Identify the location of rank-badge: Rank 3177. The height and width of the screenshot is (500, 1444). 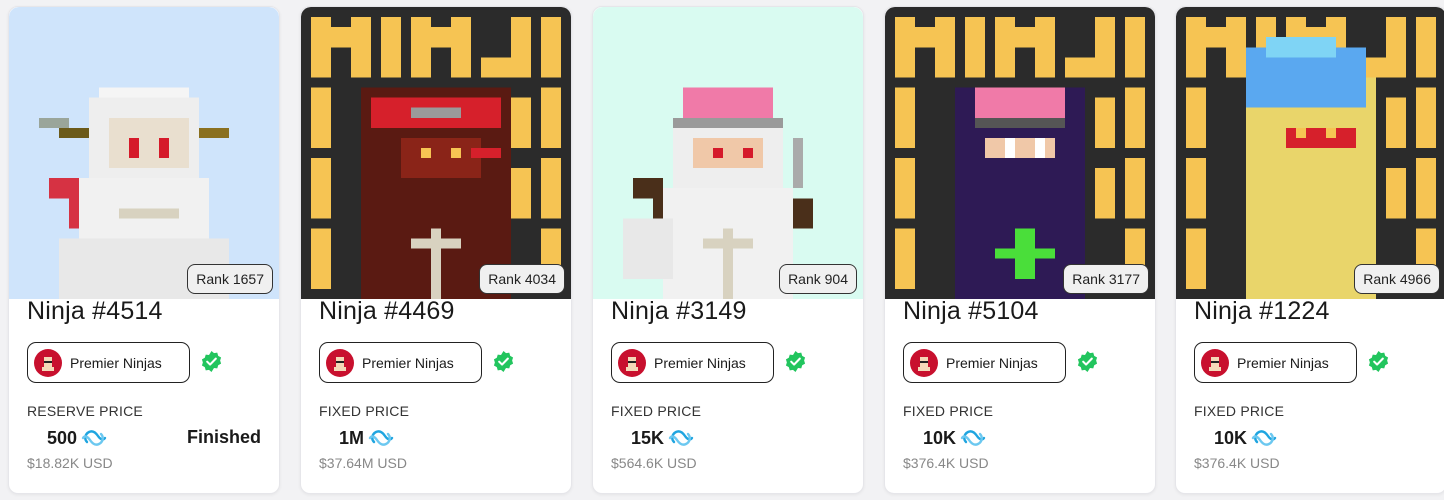
(1106, 279).